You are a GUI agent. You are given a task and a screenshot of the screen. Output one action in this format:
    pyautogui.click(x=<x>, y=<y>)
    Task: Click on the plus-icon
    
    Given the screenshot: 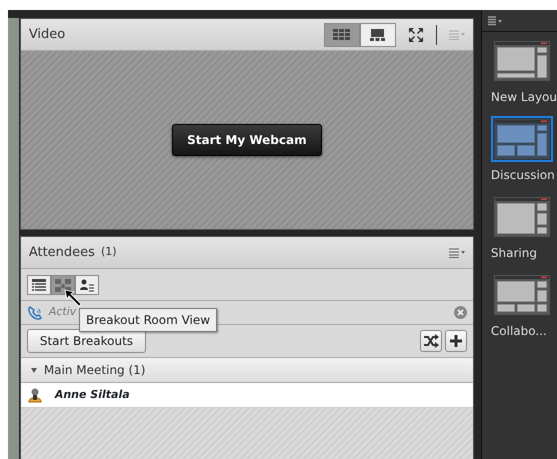 What is the action you would take?
    pyautogui.click(x=455, y=341)
    